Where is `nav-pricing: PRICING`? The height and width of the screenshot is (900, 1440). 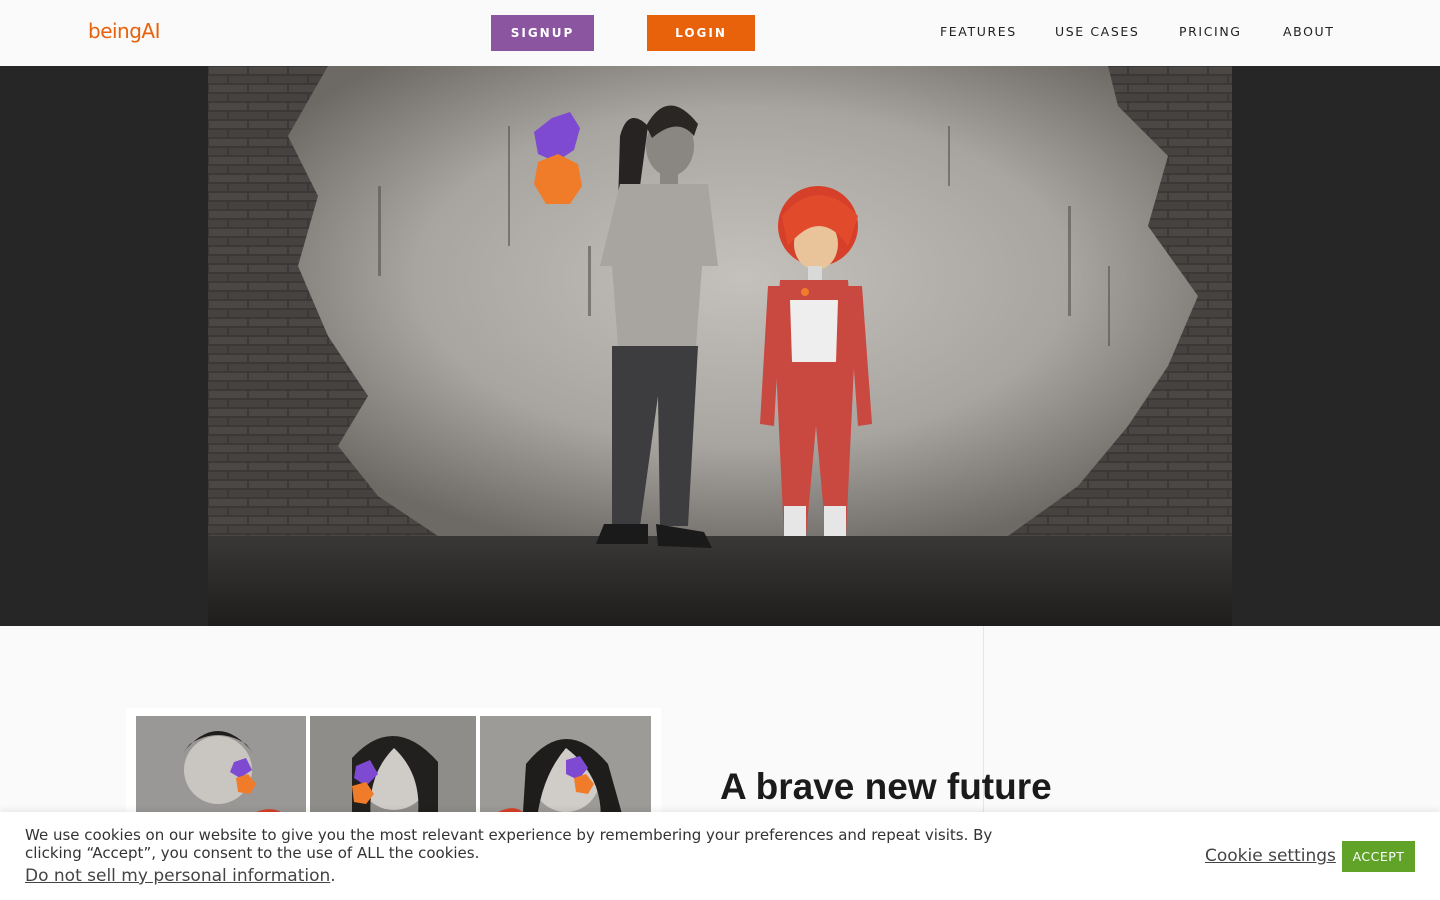
nav-pricing: PRICING is located at coordinates (1210, 31).